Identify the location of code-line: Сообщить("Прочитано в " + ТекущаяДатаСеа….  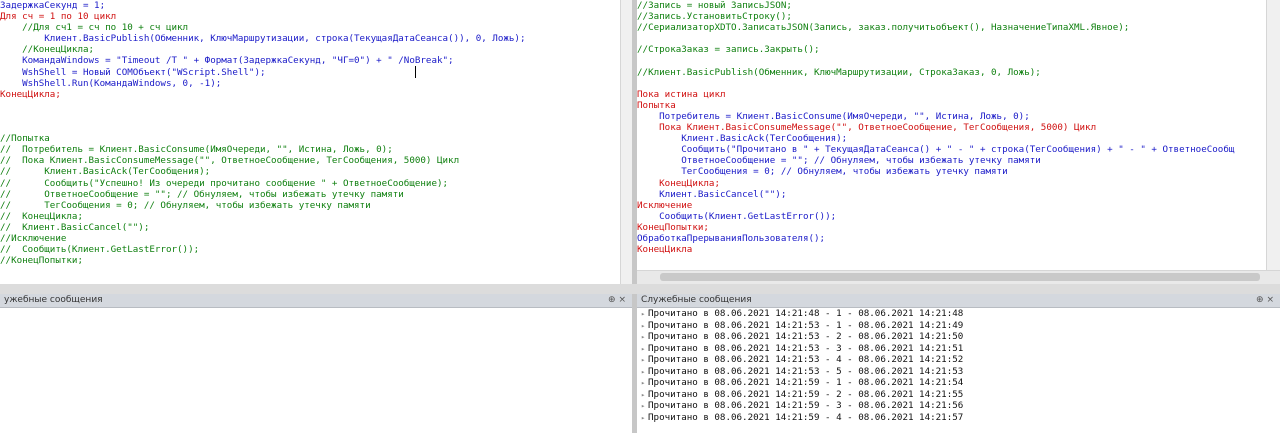
(936, 150).